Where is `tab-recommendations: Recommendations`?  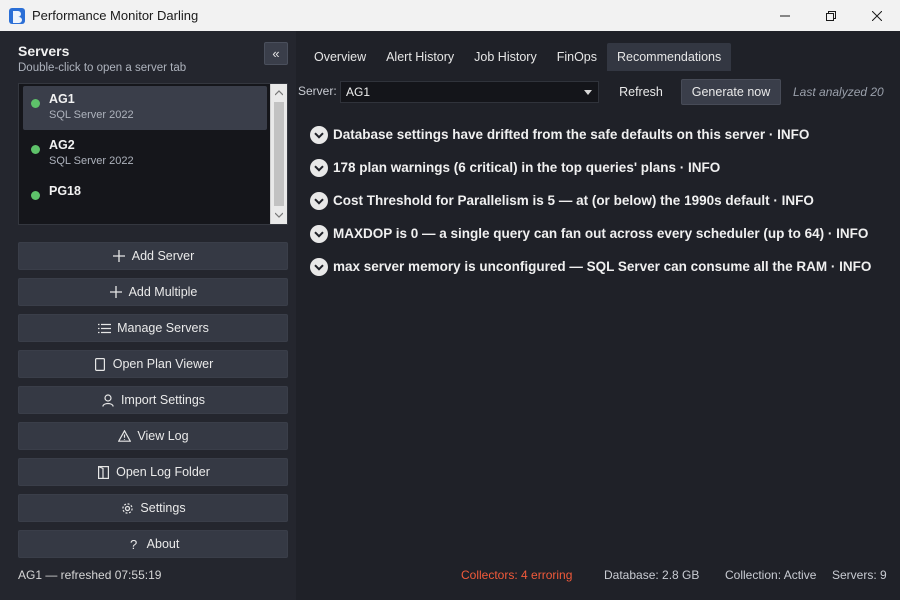
tab-recommendations: Recommendations is located at coordinates (669, 57).